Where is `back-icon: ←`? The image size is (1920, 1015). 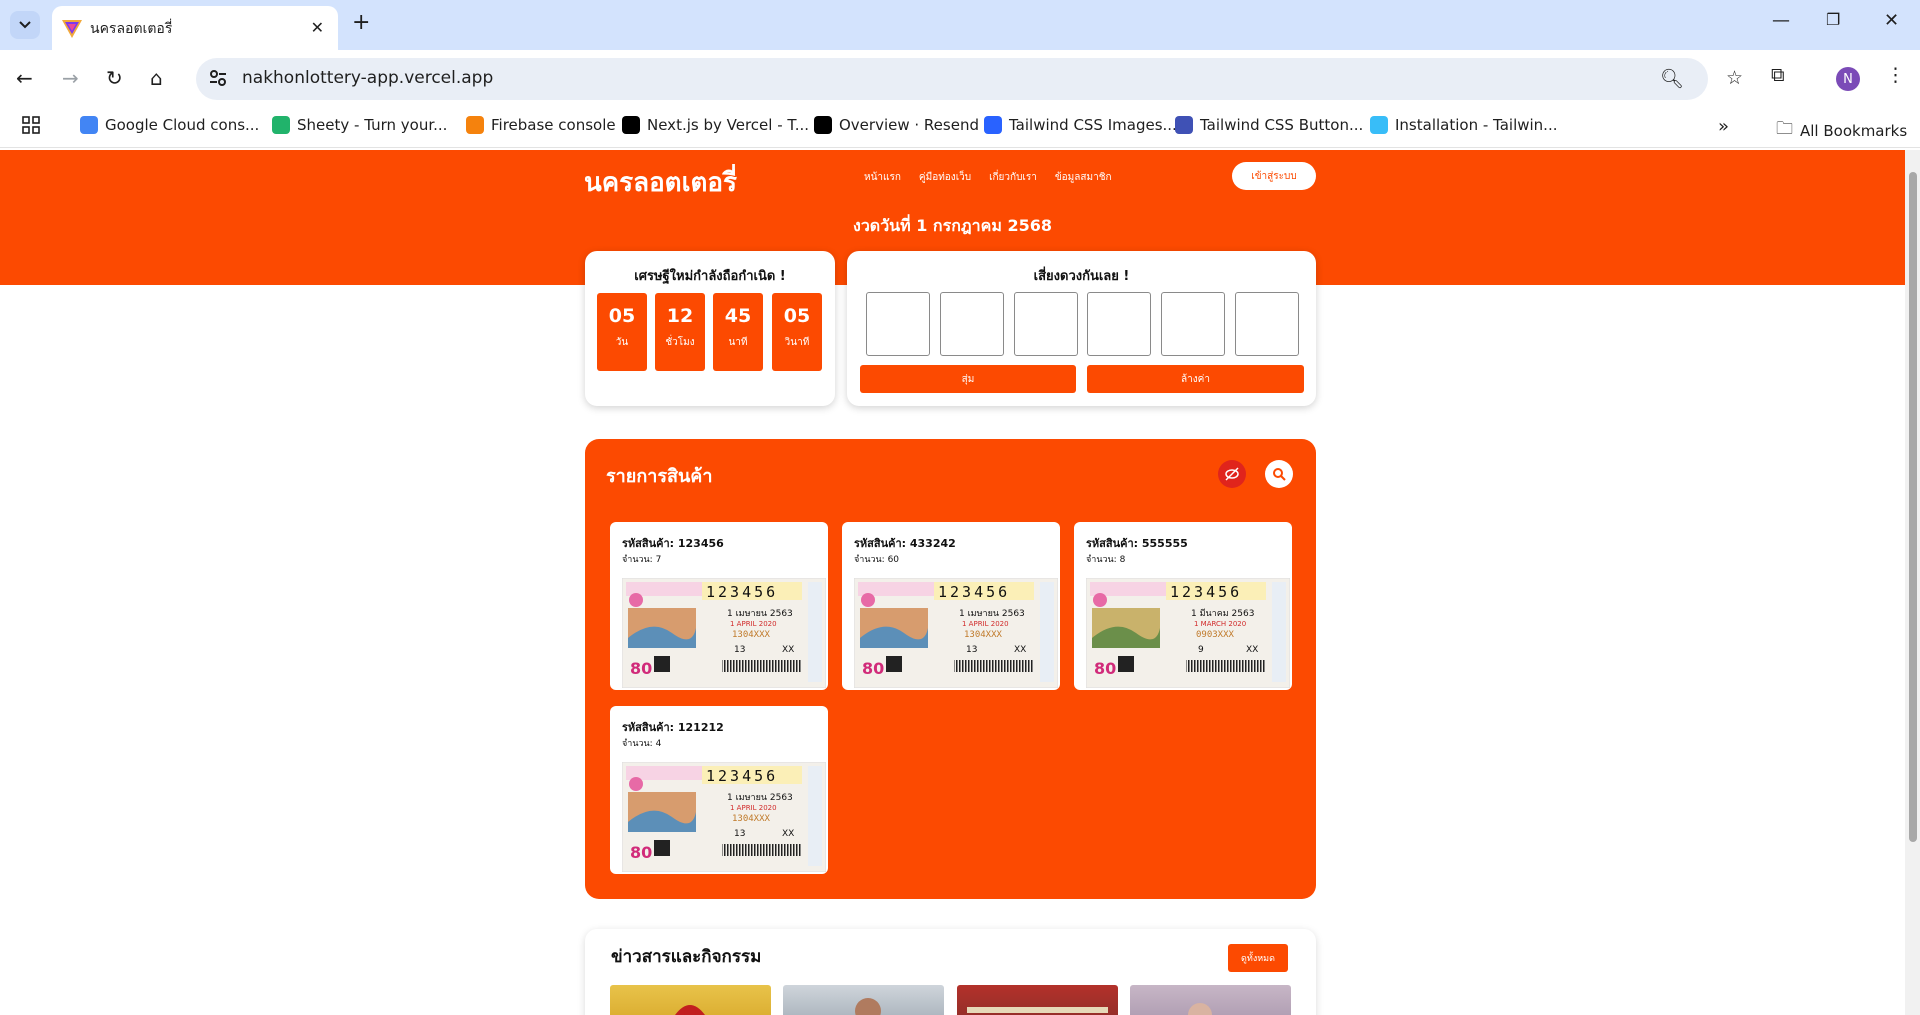
back-icon: ← is located at coordinates (24, 78).